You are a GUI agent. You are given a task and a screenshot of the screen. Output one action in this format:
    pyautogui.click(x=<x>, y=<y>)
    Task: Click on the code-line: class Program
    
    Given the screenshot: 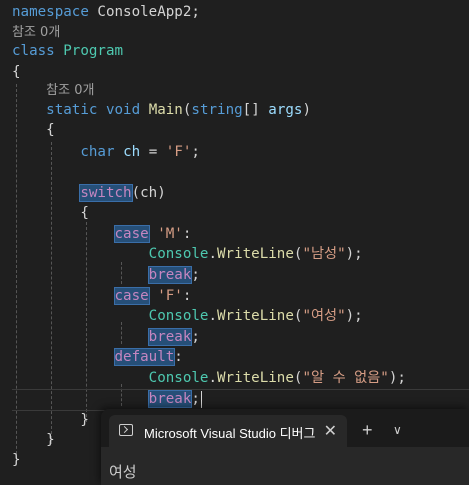 What is the action you would take?
    pyautogui.click(x=67, y=51)
    